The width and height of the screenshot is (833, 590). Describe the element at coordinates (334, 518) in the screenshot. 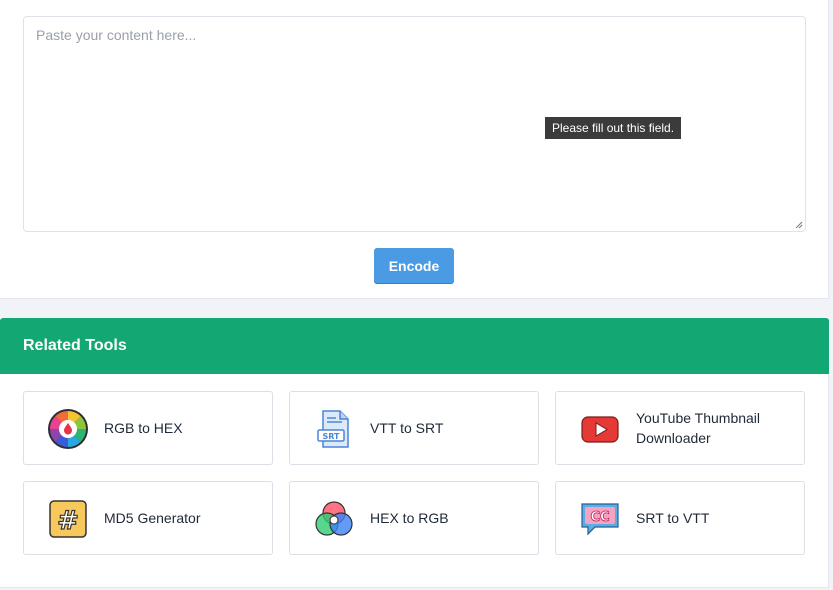

I see `rgb-circles-icon` at that location.